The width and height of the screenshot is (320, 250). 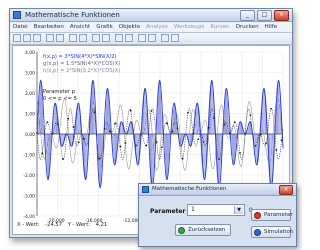 I want to click on y-tick-label: 4,00, so click(x=30, y=53).